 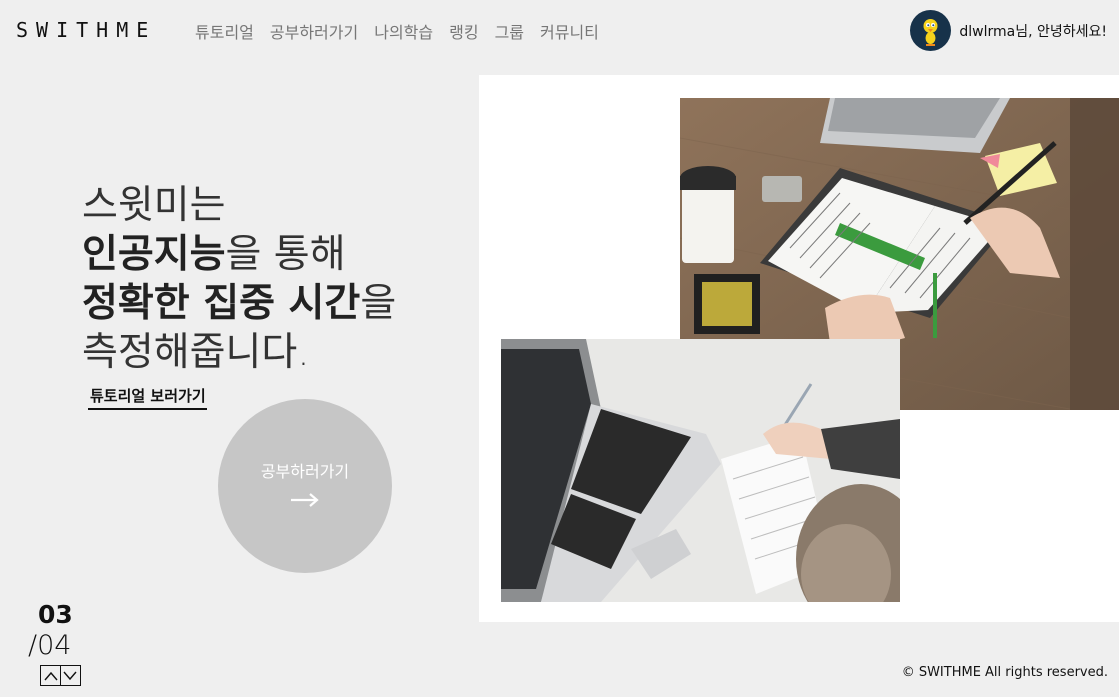 What do you see at coordinates (509, 31) in the screenshot?
I see `nav-group: 그룹` at bounding box center [509, 31].